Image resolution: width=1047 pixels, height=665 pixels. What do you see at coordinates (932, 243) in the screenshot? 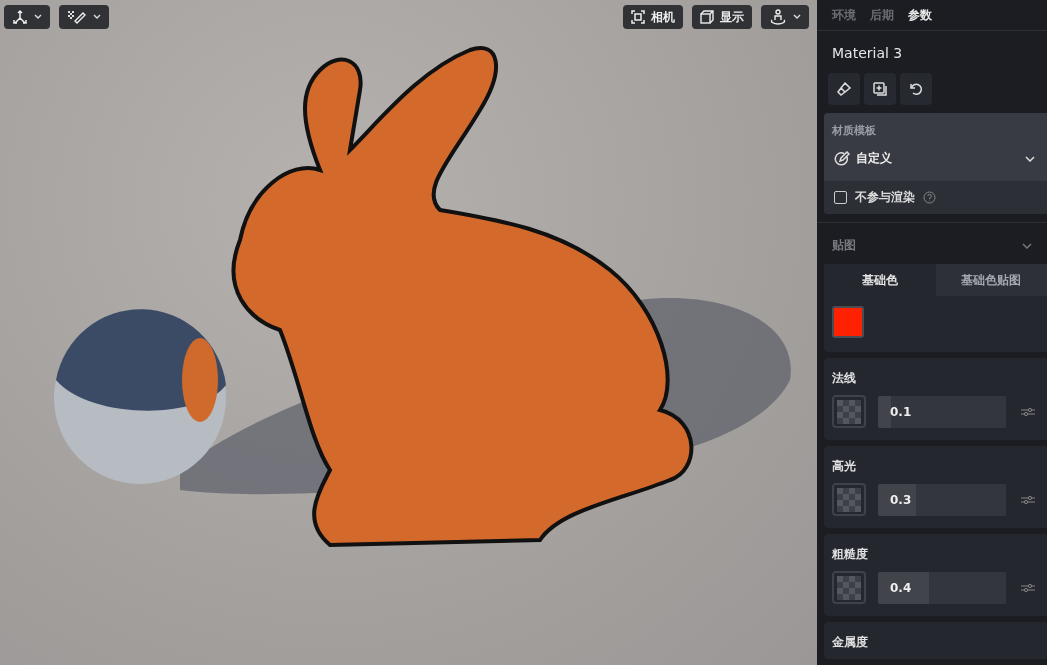
I see `section-header: 贴图` at bounding box center [932, 243].